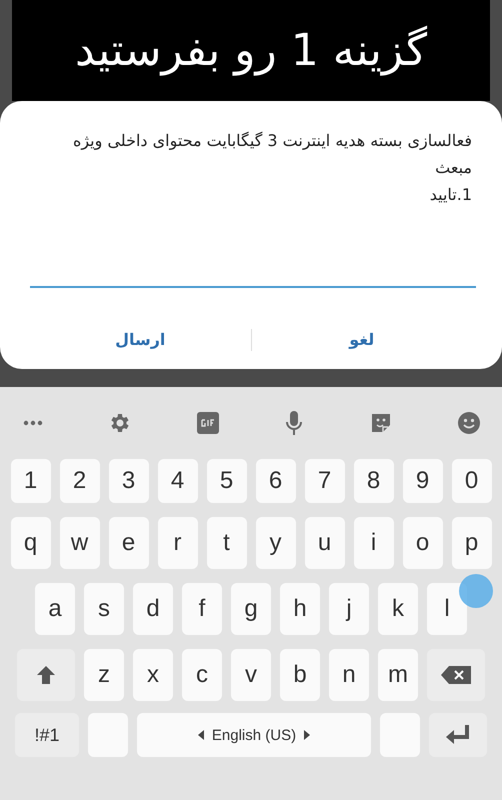 The height and width of the screenshot is (800, 502). I want to click on caption-text: گزینه 1 رو بفرستید, so click(251, 50).